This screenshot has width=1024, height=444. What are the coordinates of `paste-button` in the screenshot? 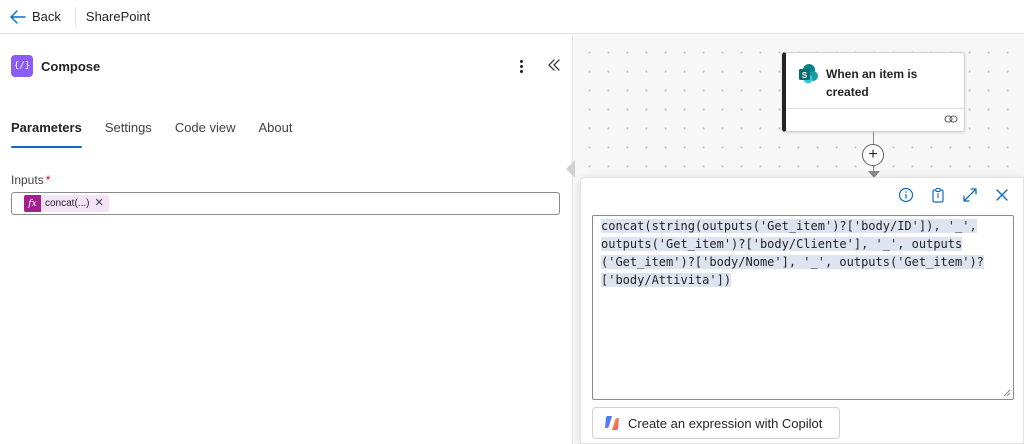 It's located at (938, 195).